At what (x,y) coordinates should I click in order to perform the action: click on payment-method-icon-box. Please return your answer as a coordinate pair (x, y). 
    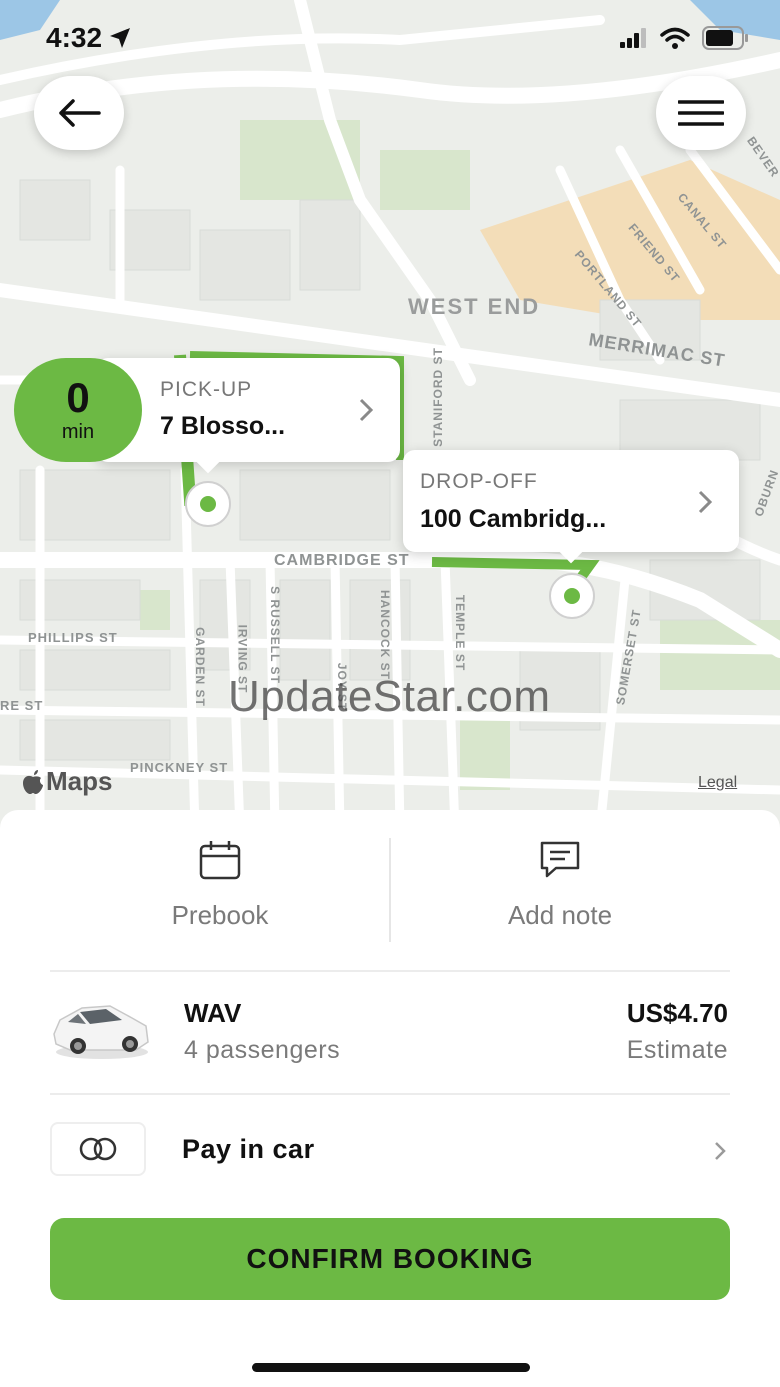
    Looking at the image, I should click on (98, 1149).